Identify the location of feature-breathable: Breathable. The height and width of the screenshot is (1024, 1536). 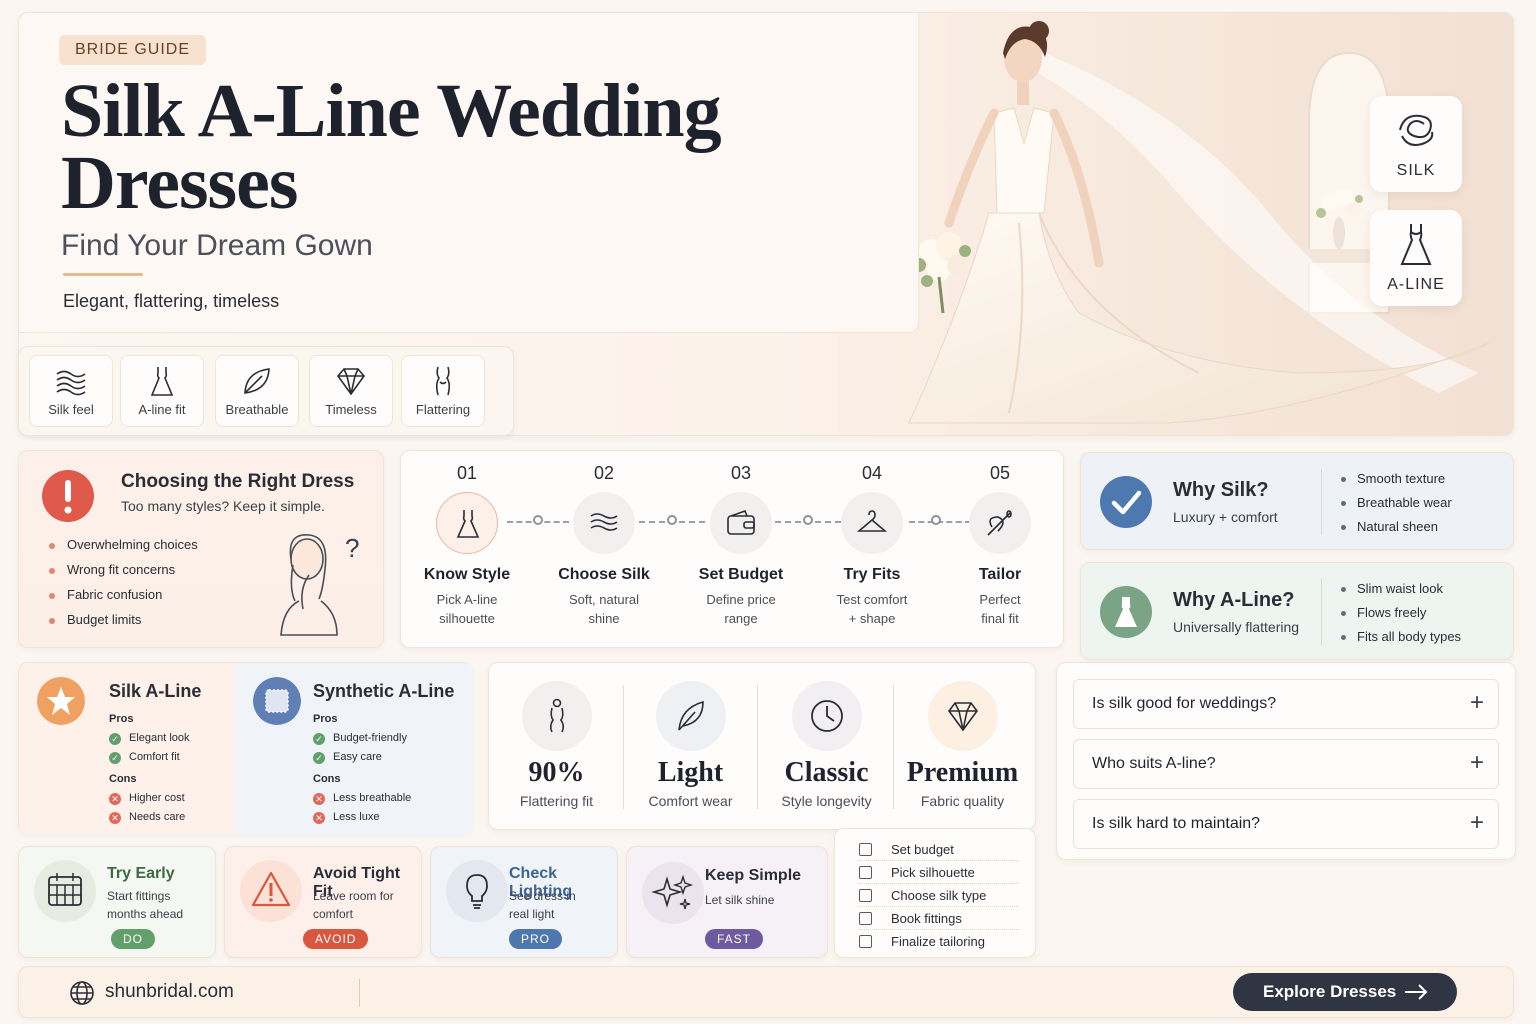
(257, 391).